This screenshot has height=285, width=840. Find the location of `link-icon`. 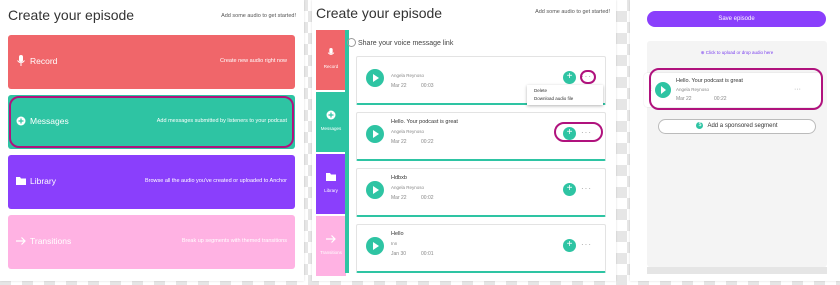

link-icon is located at coordinates (351, 42).